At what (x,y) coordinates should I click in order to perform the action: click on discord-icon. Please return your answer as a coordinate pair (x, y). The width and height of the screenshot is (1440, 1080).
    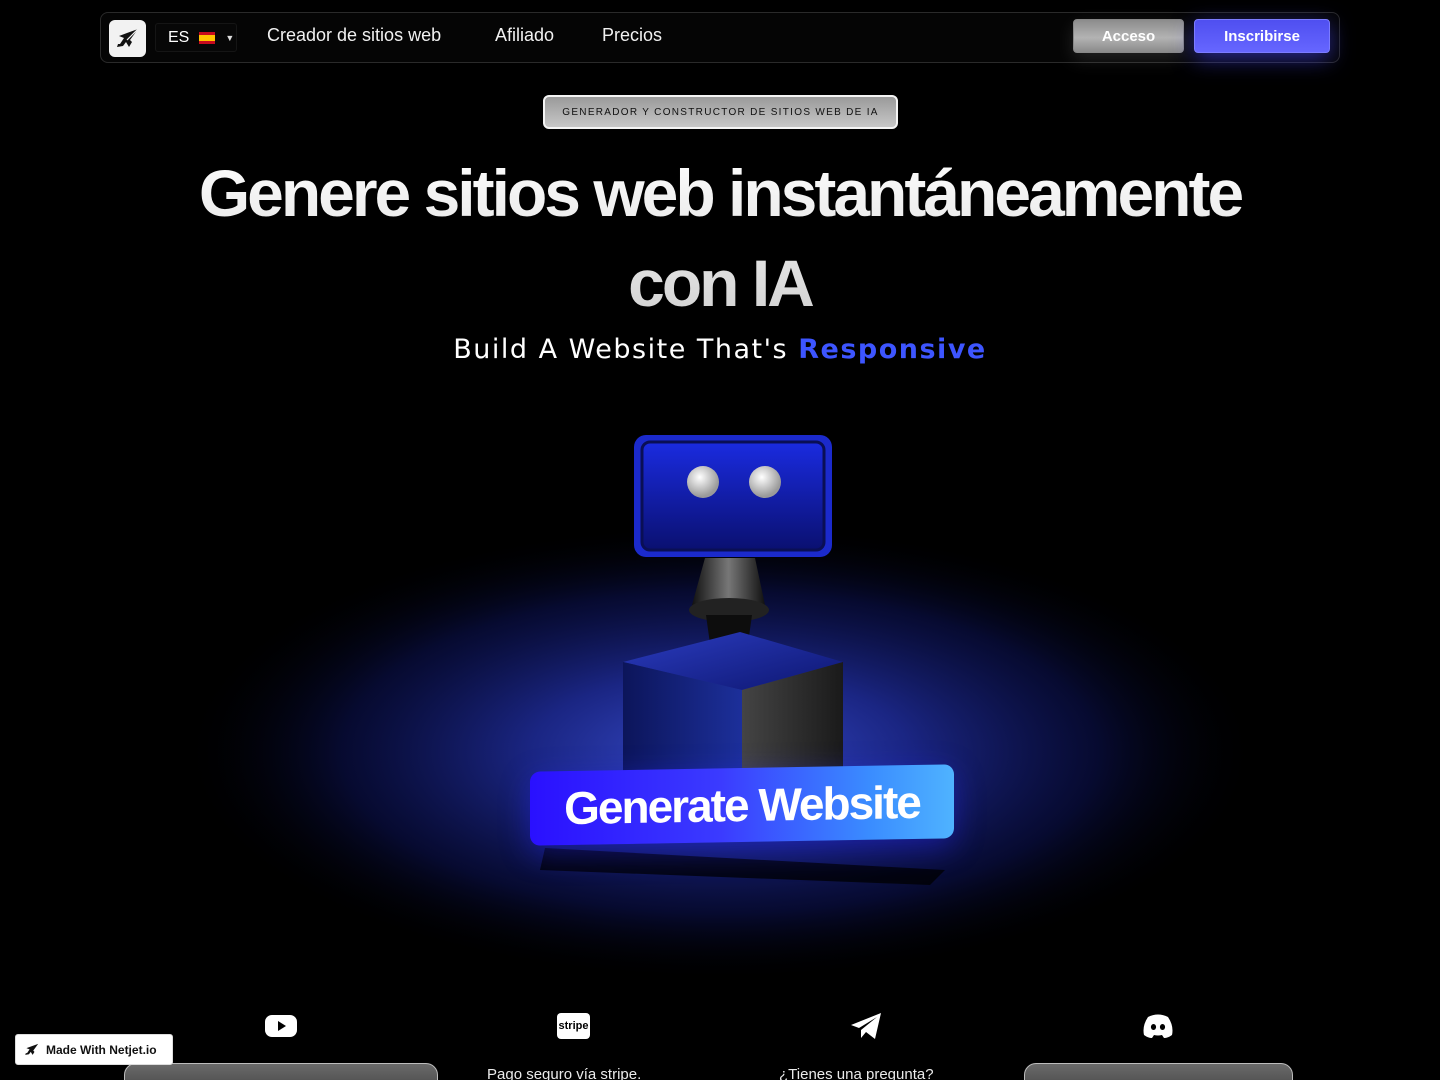
    Looking at the image, I should click on (1158, 1026).